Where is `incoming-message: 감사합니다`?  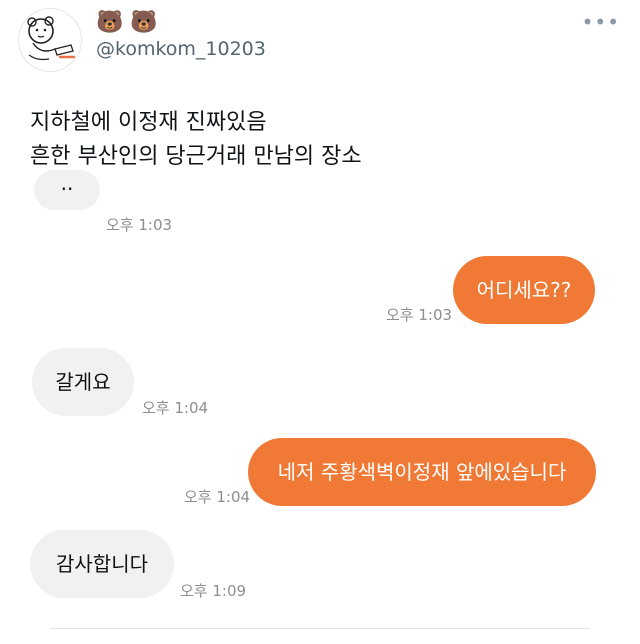 incoming-message: 감사합니다 is located at coordinates (102, 564).